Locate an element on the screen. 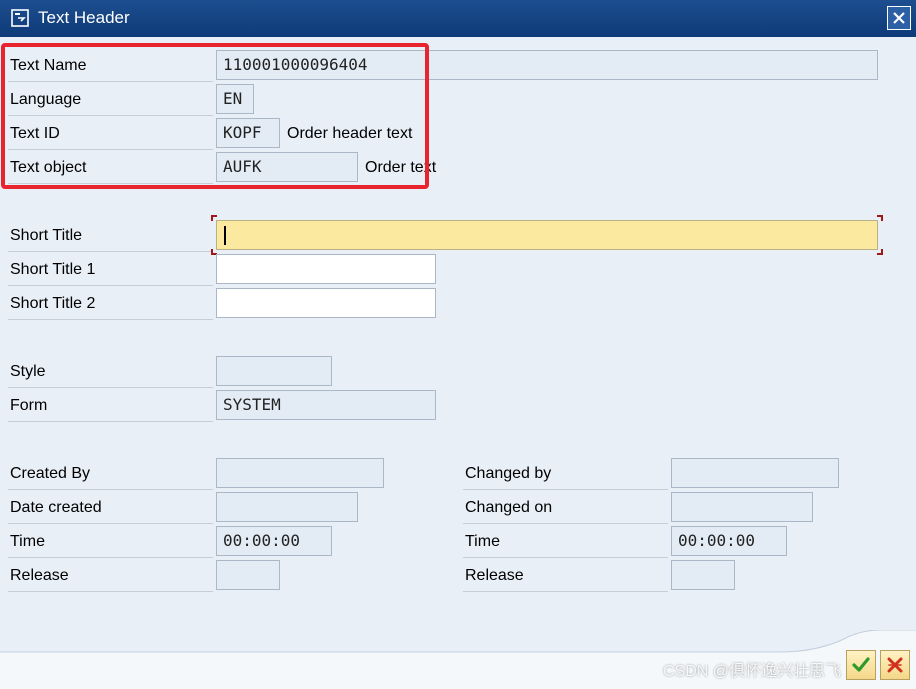 The image size is (916, 689). title-bar: Text Header is located at coordinates (458, 18).